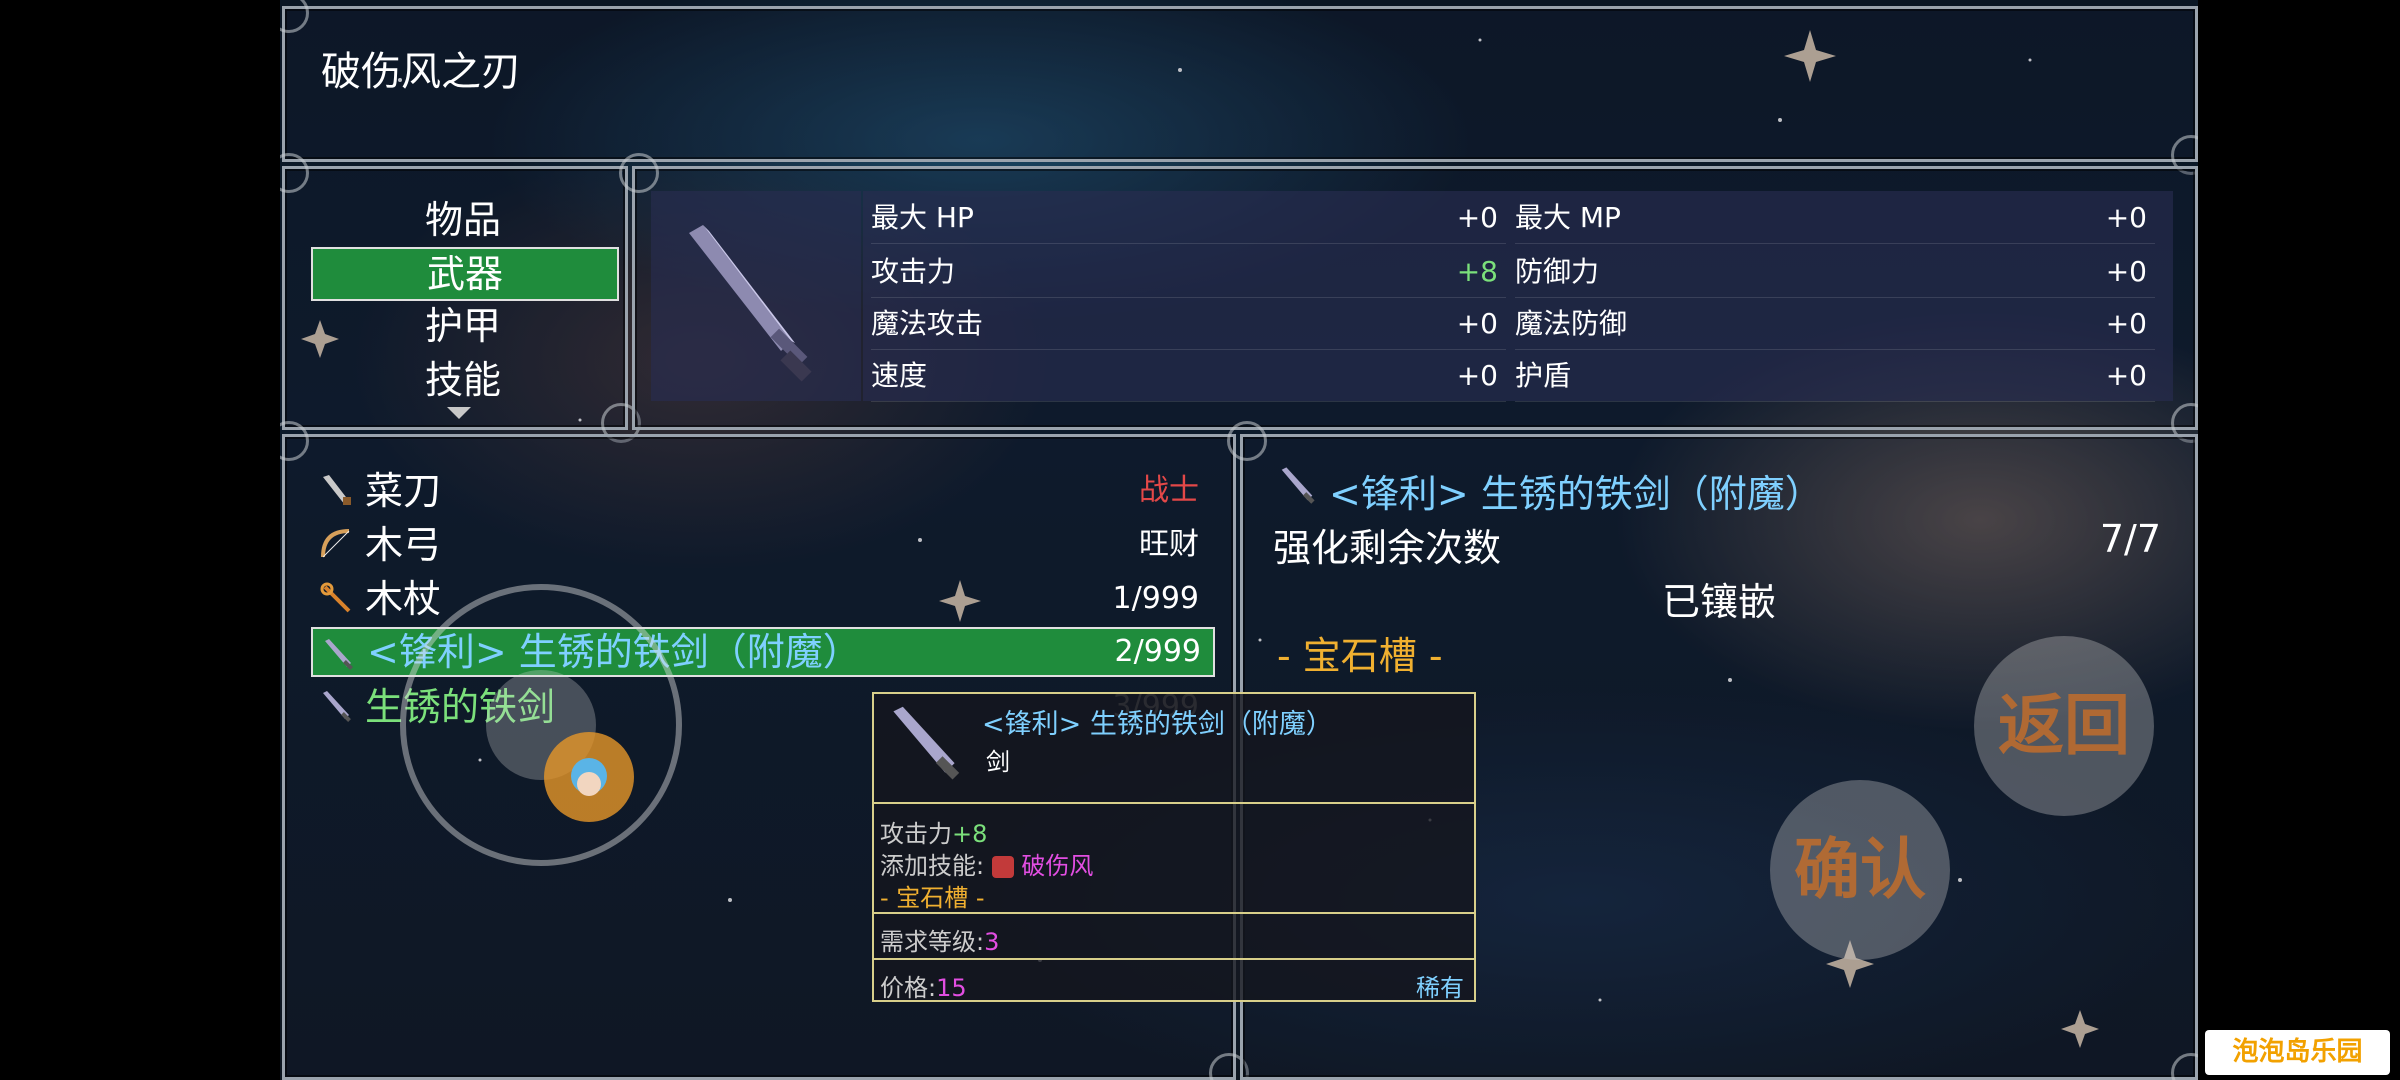  I want to click on enhance-value: 7/7, so click(2130, 539).